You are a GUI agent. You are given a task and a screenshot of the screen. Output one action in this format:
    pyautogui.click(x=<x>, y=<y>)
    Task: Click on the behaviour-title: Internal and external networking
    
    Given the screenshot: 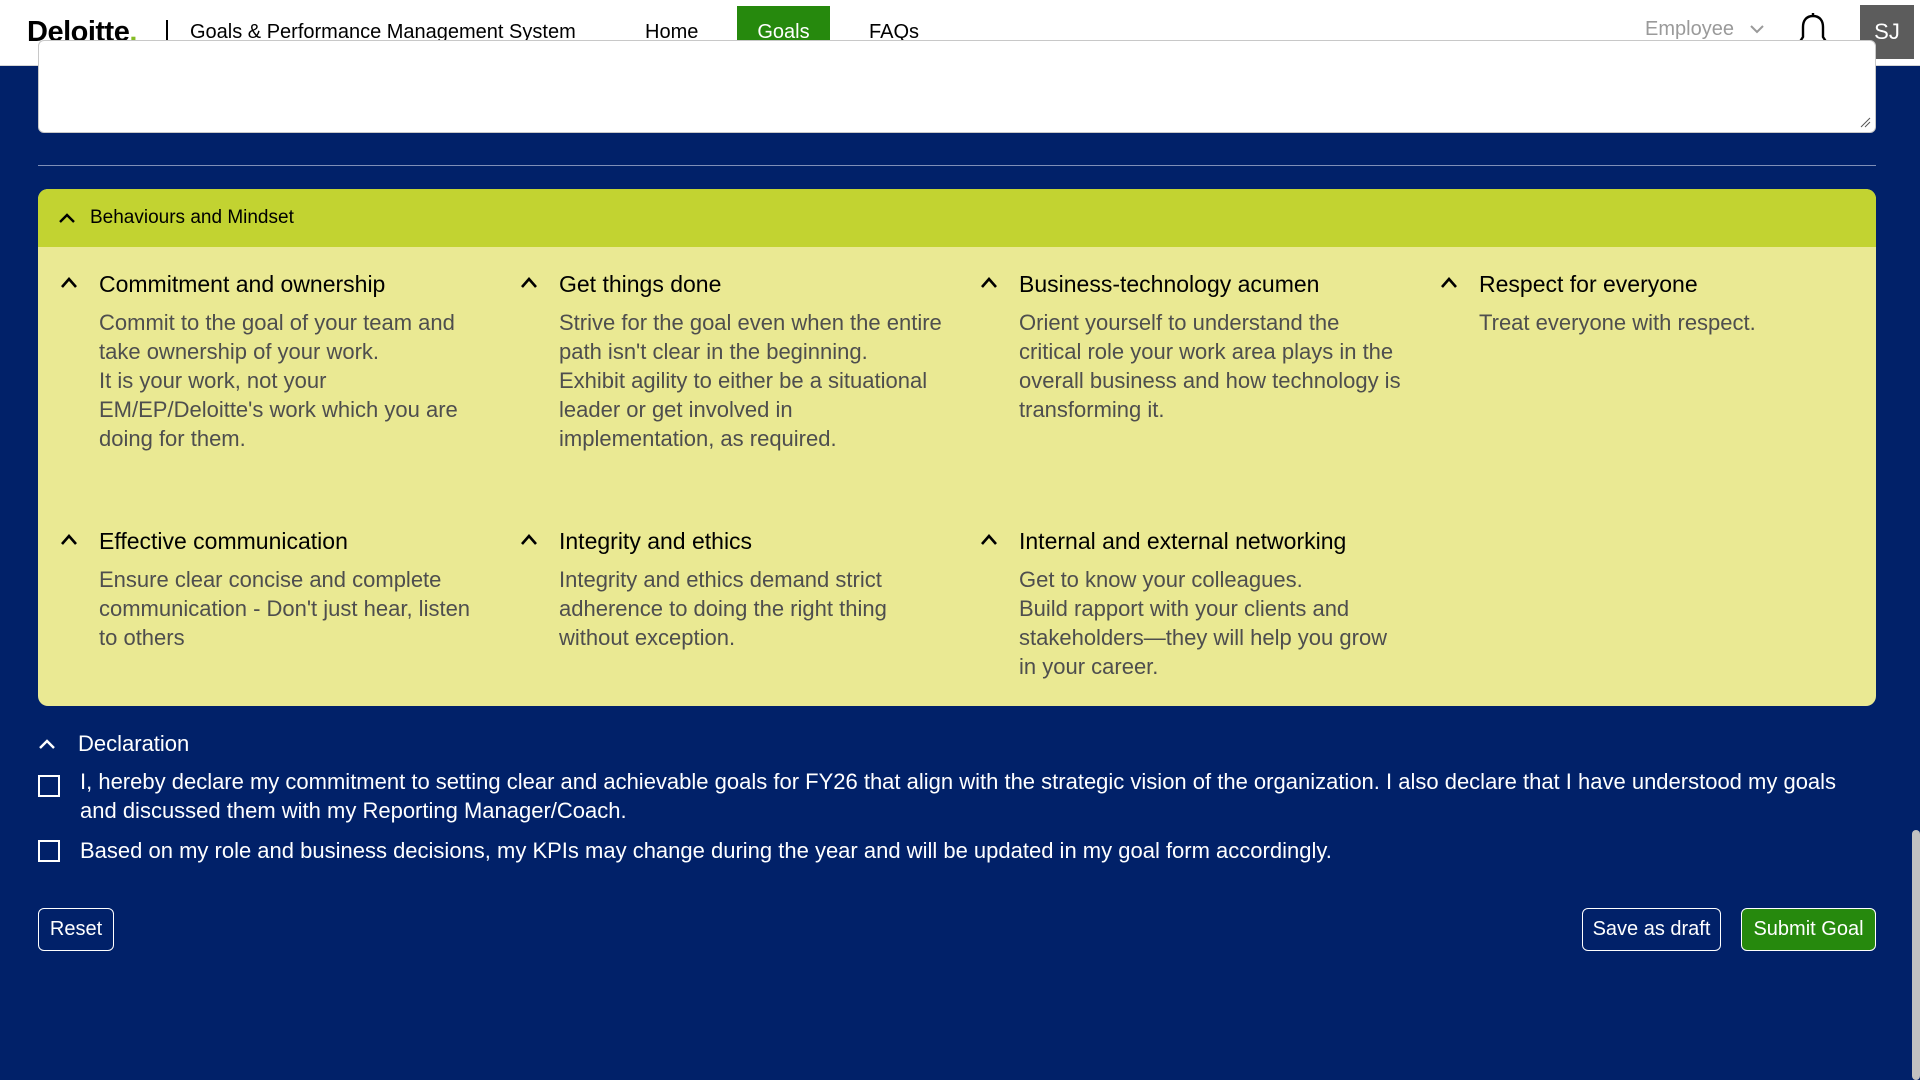 What is the action you would take?
    pyautogui.click(x=1183, y=541)
    